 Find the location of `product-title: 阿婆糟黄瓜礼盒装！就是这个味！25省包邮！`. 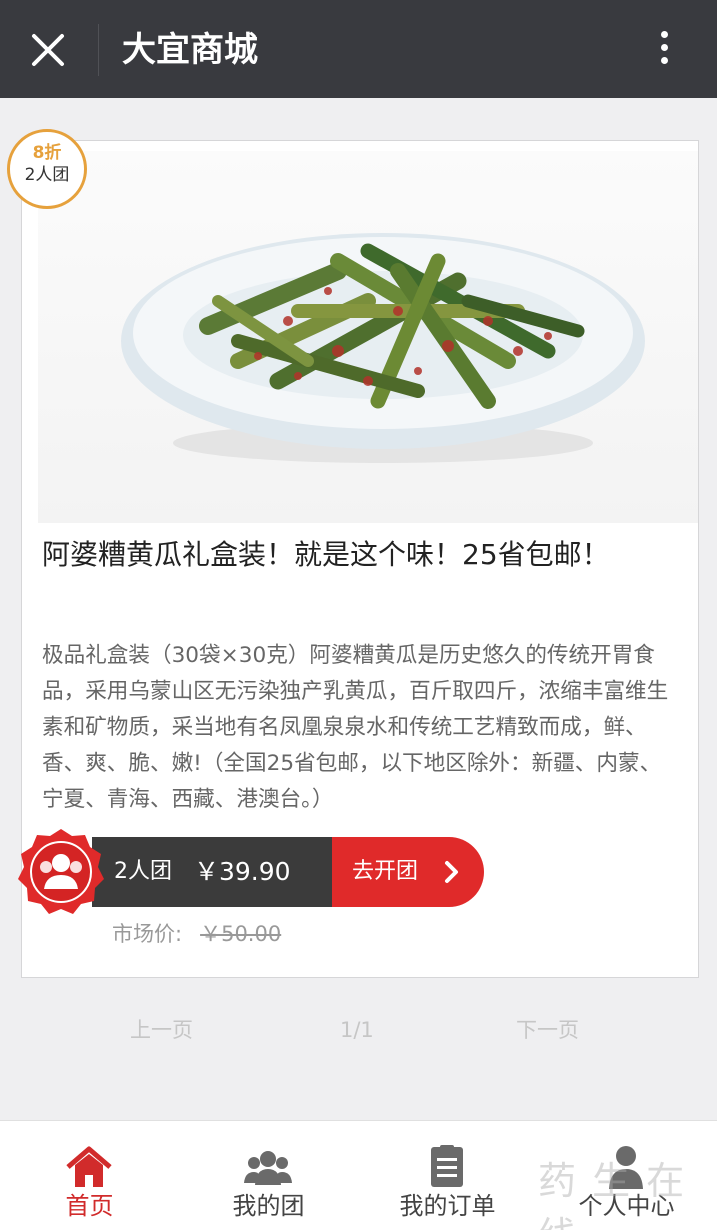

product-title: 阿婆糟黄瓜礼盒装！就是这个味！25省包邮！ is located at coordinates (342, 555).